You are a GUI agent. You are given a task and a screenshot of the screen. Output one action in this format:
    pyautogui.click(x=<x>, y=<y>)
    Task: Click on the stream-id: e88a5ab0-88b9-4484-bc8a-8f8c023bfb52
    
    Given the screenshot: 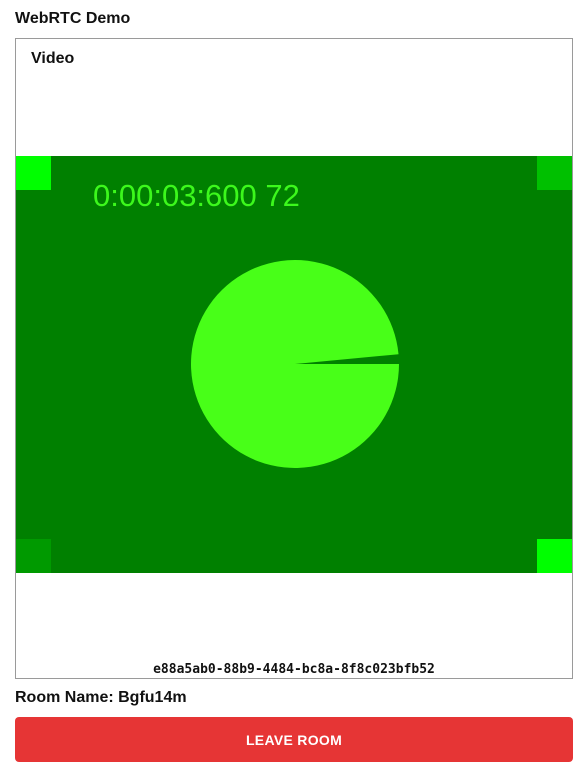 What is the action you would take?
    pyautogui.click(x=294, y=669)
    